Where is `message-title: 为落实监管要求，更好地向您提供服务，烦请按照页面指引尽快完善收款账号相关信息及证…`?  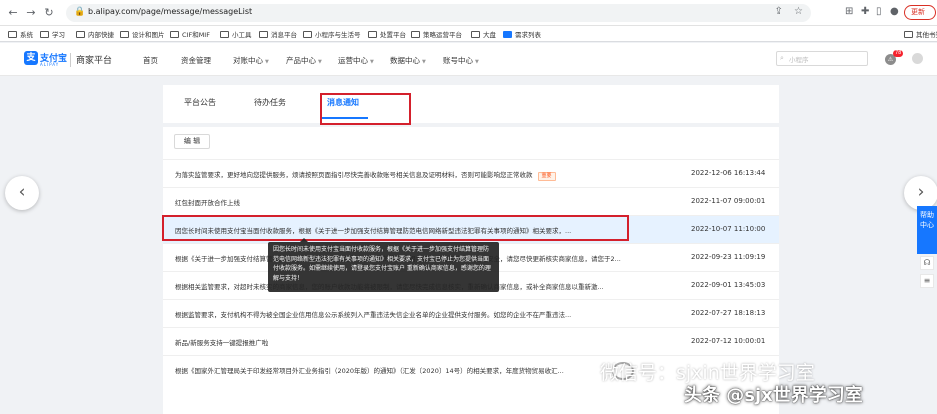
message-title: 为落实监管要求，更好地向您提供服务，烦请按照页面指引尽快完善收款账号相关信息及证… is located at coordinates (354, 175).